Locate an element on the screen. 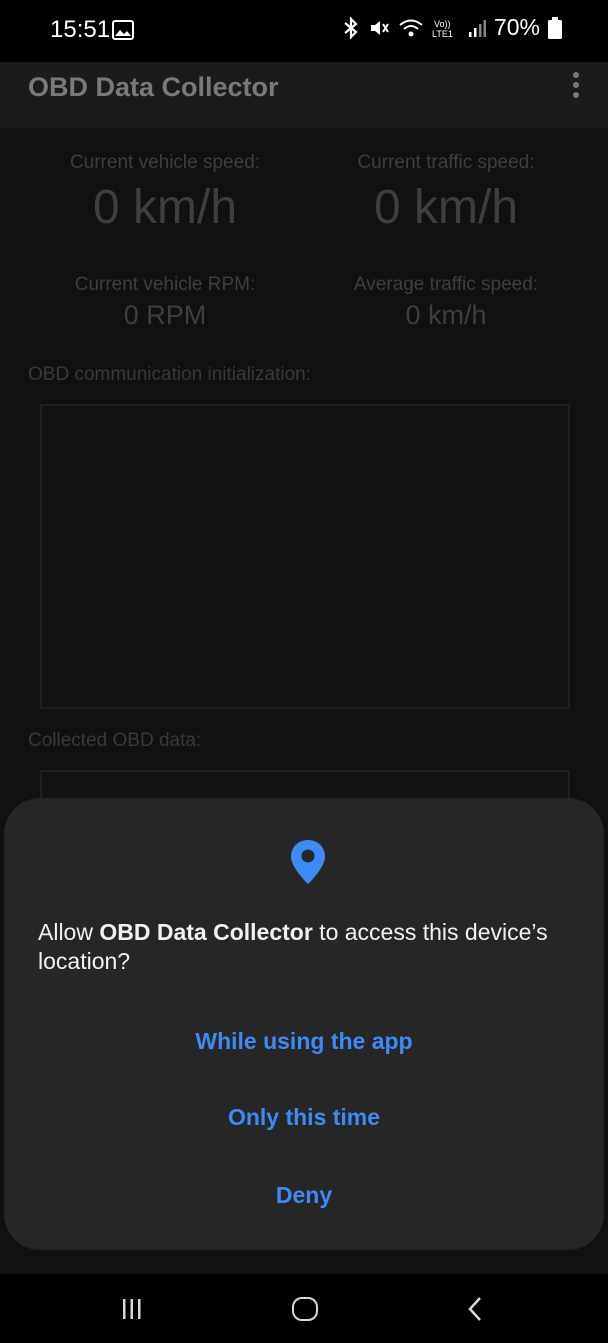 The width and height of the screenshot is (608, 1343). vehicle-rpm-value: 0 RPM is located at coordinates (165, 315).